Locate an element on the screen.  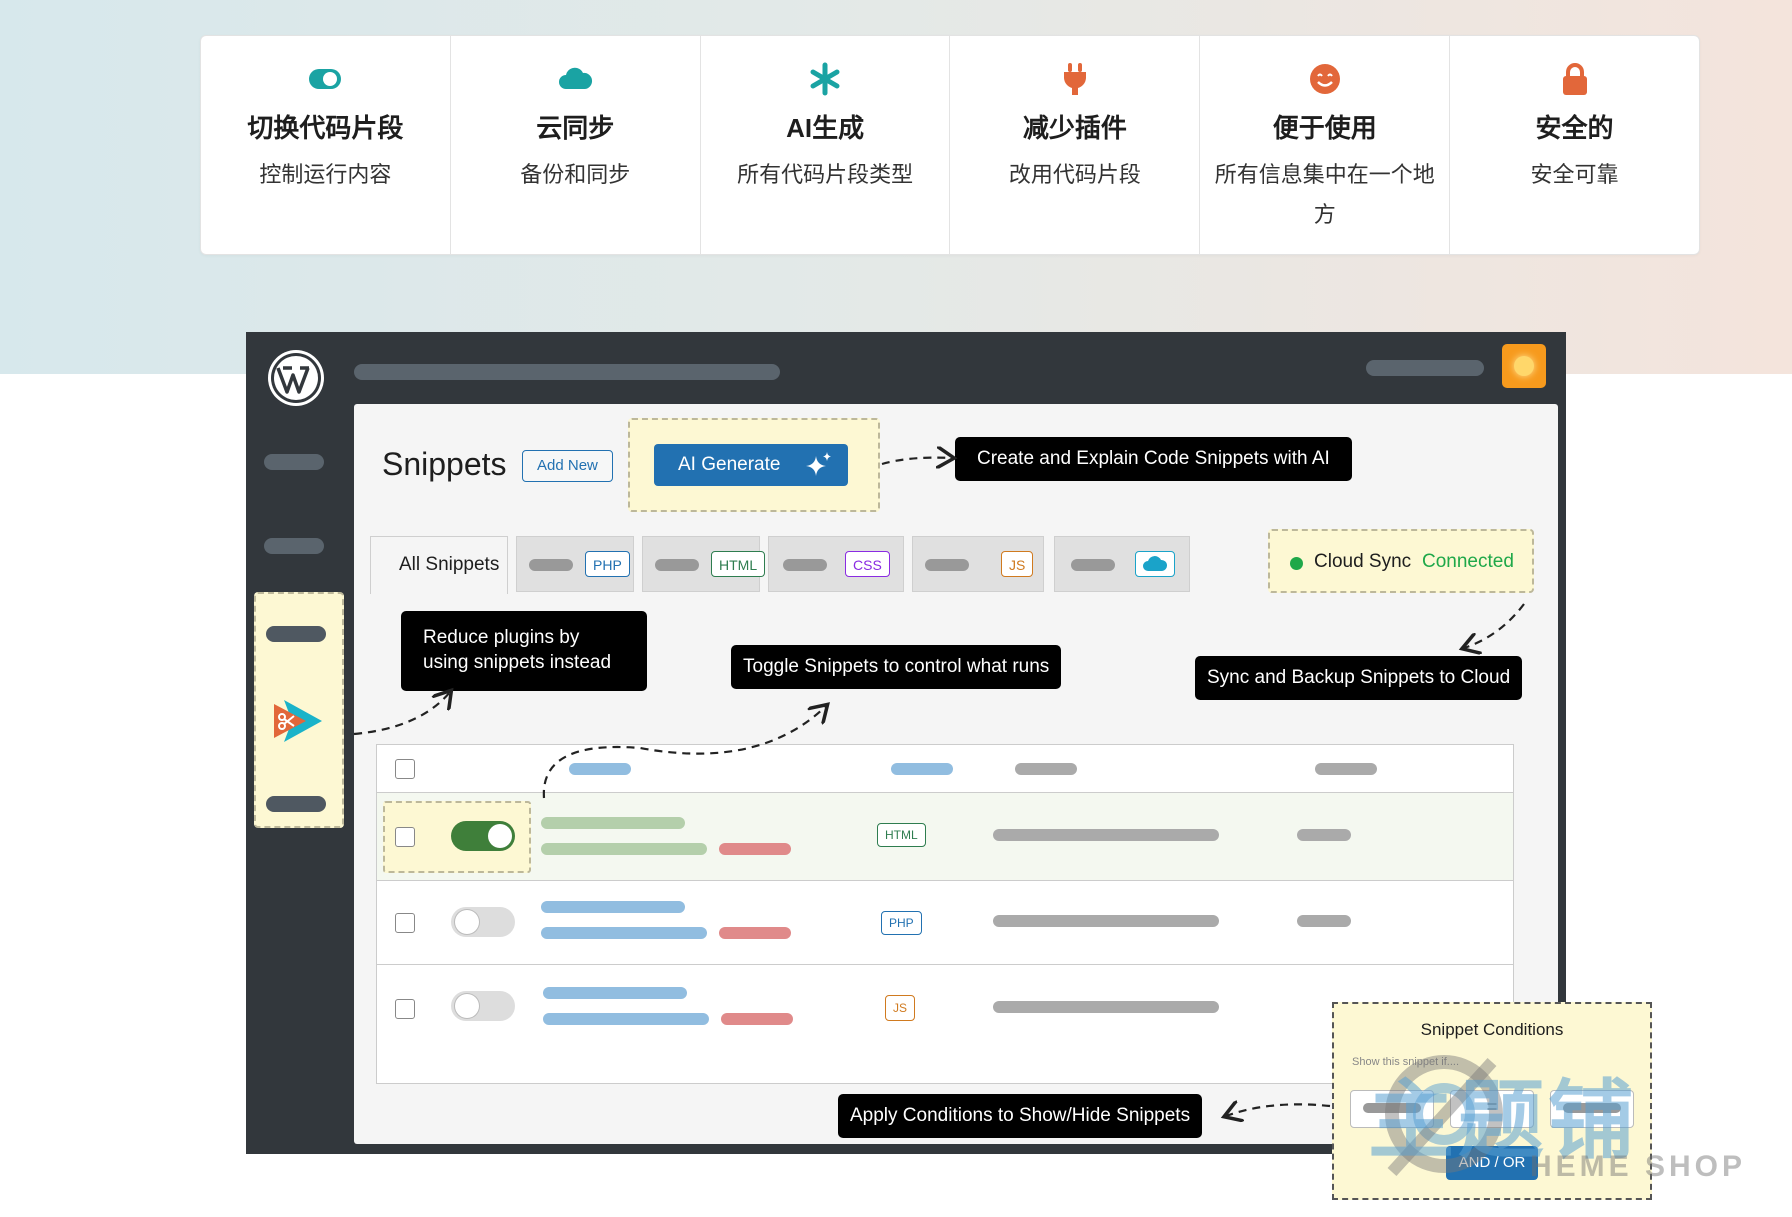
feature-easy-use: 便于使用 所有信息集中在一个地方 is located at coordinates (1325, 145).